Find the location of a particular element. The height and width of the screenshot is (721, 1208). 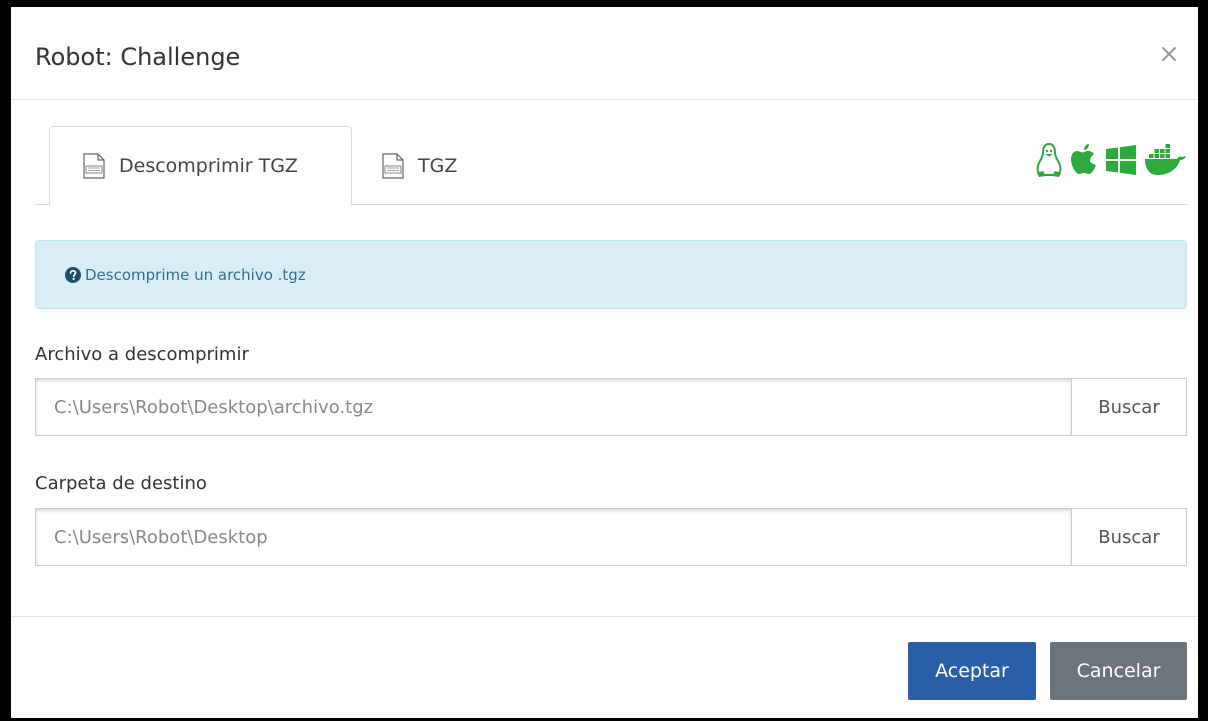

tab-bar: Descomprimir TGZ TGZ is located at coordinates (611, 166).